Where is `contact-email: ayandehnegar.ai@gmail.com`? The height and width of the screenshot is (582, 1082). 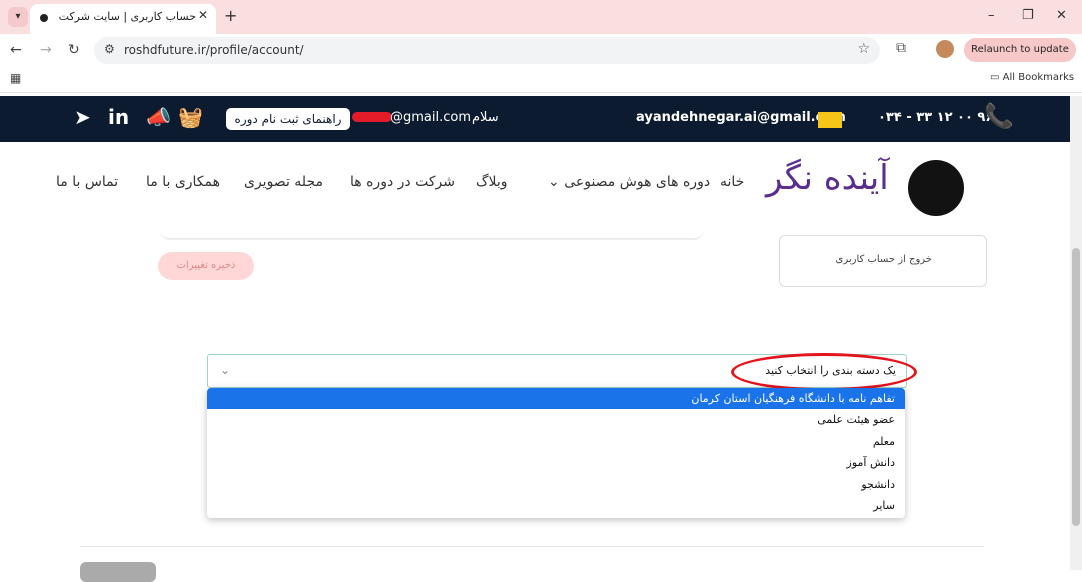
contact-email: ayandehnegar.ai@gmail.com is located at coordinates (741, 117).